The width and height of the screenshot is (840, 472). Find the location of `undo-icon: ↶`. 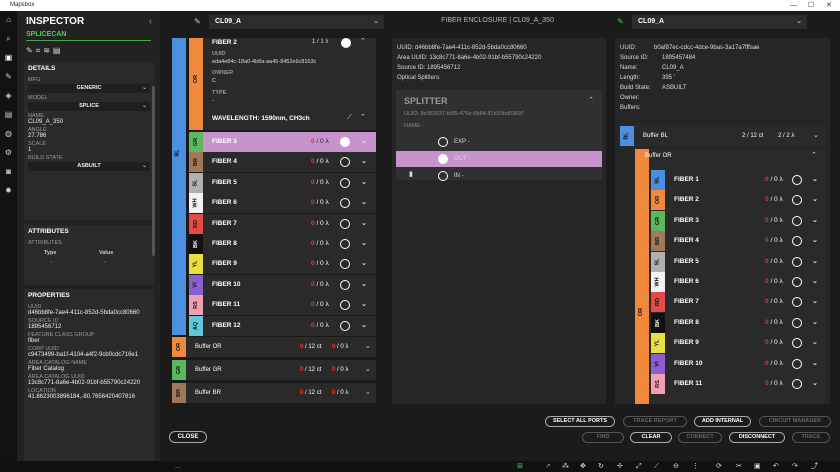

undo-icon: ↶ is located at coordinates (776, 466).